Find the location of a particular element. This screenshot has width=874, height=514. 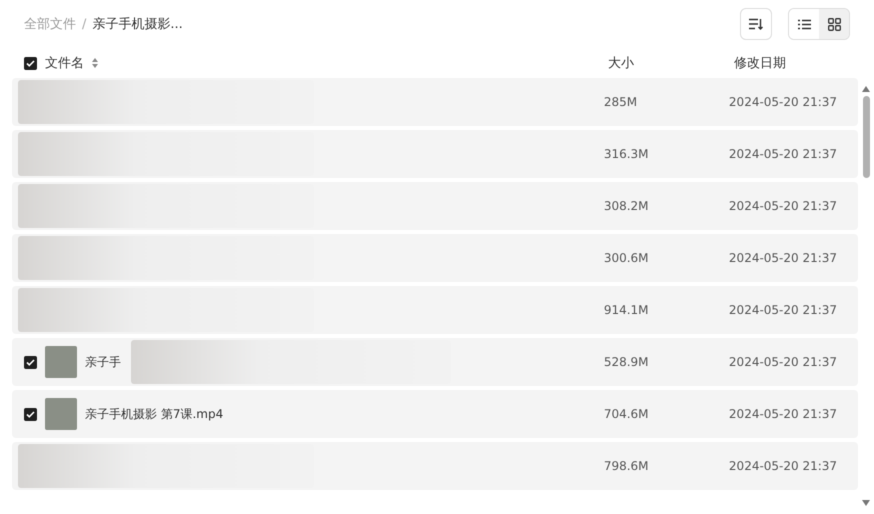

file-row: 914.1M 2024-05-20 21:37 is located at coordinates (435, 310).